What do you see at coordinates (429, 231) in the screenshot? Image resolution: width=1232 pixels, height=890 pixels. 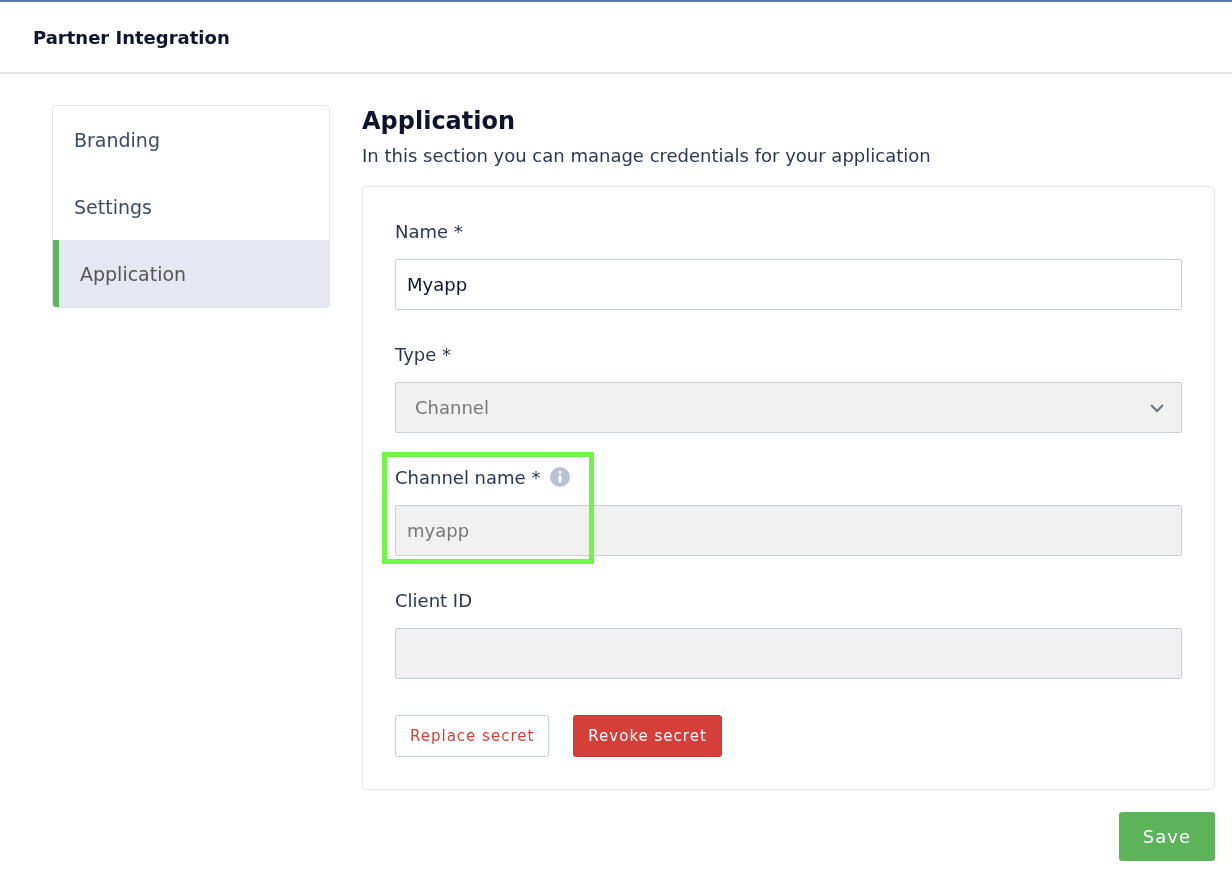 I see `field-label: Name *` at bounding box center [429, 231].